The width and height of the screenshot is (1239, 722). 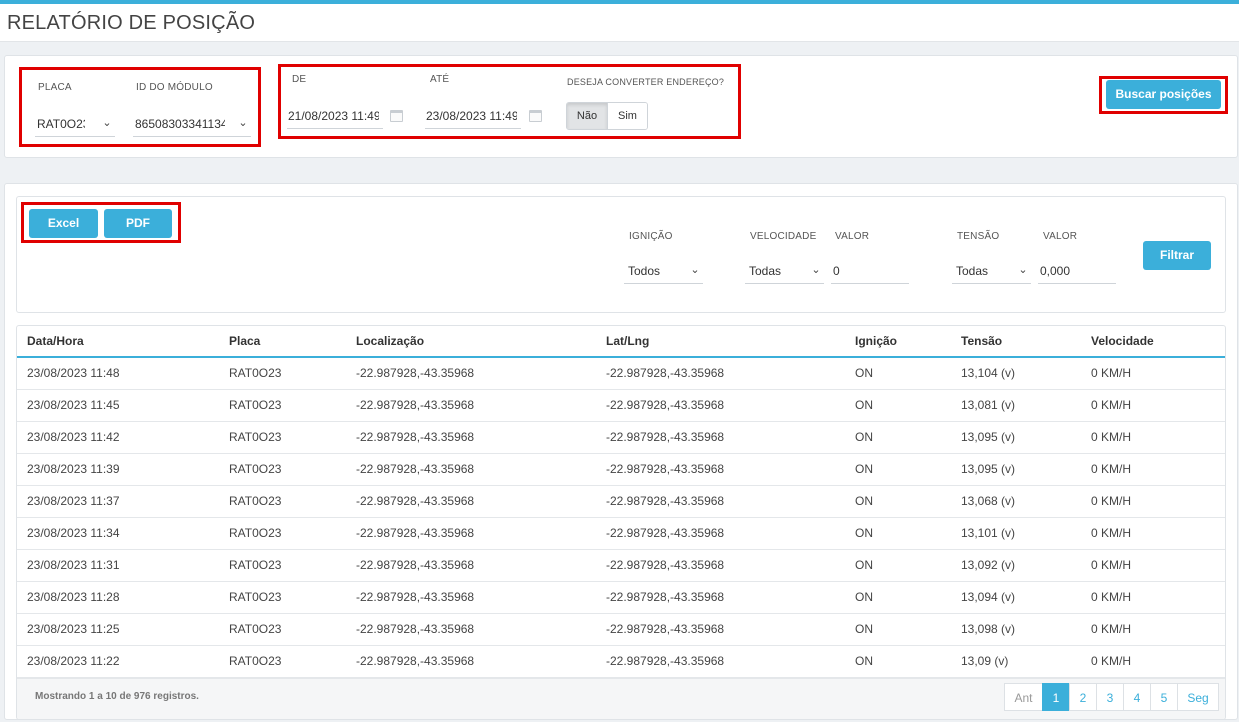 I want to click on de-label: DE, so click(x=299, y=79).